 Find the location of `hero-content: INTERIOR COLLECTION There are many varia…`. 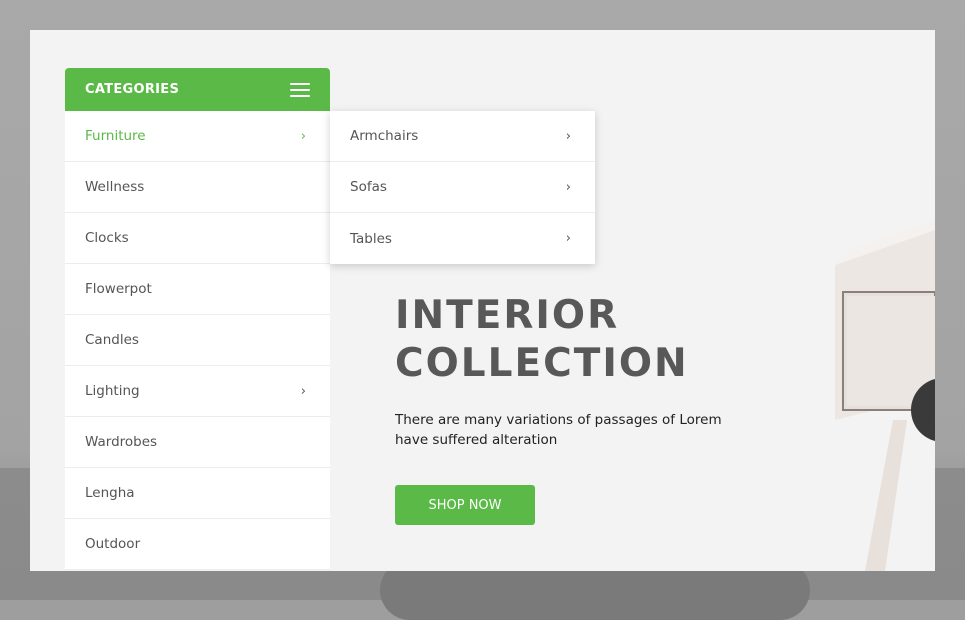

hero-content: INTERIOR COLLECTION There are many varia… is located at coordinates (575, 408).